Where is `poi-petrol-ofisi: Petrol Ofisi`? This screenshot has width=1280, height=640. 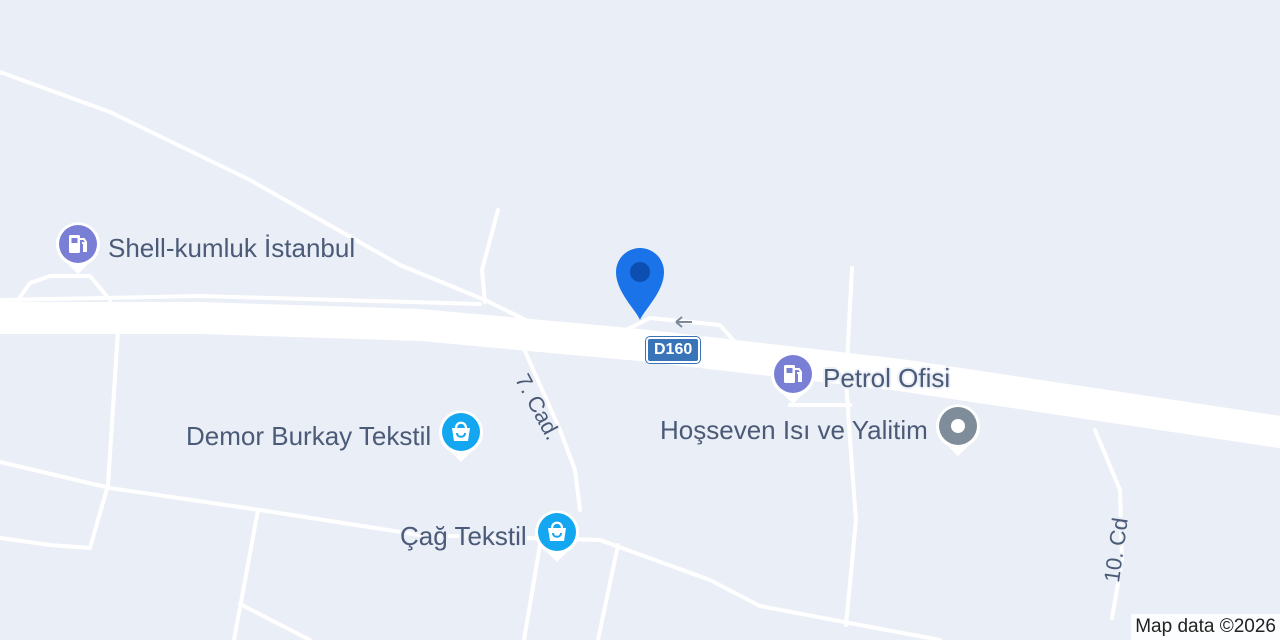
poi-petrol-ofisi: Petrol Ofisi is located at coordinates (859, 378).